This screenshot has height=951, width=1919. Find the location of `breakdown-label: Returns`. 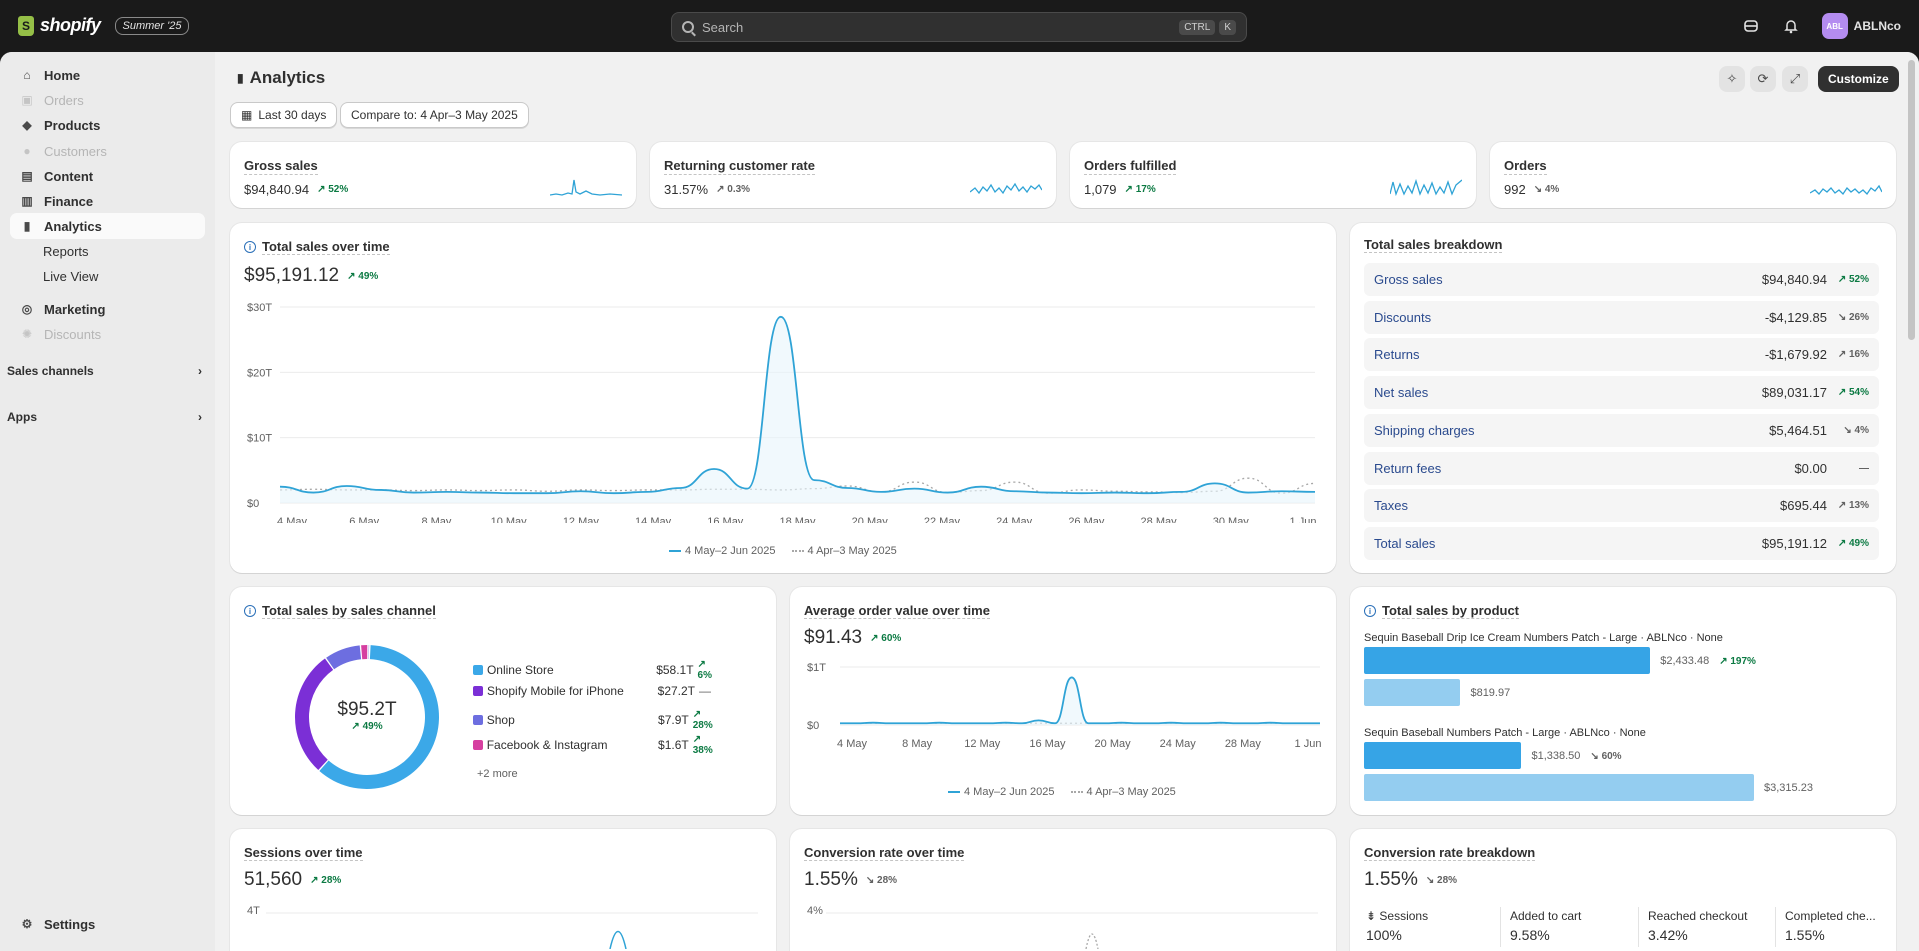

breakdown-label: Returns is located at coordinates (1569, 354).